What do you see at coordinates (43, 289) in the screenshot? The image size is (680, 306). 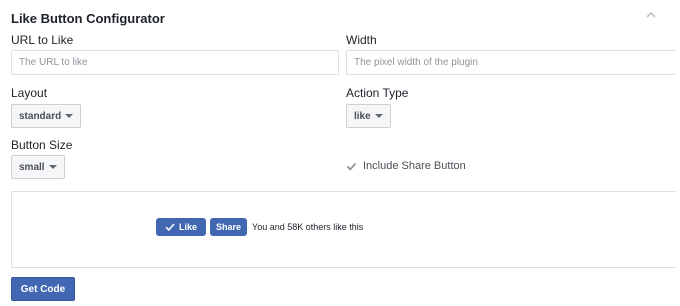 I see `get-code-button: Get Code` at bounding box center [43, 289].